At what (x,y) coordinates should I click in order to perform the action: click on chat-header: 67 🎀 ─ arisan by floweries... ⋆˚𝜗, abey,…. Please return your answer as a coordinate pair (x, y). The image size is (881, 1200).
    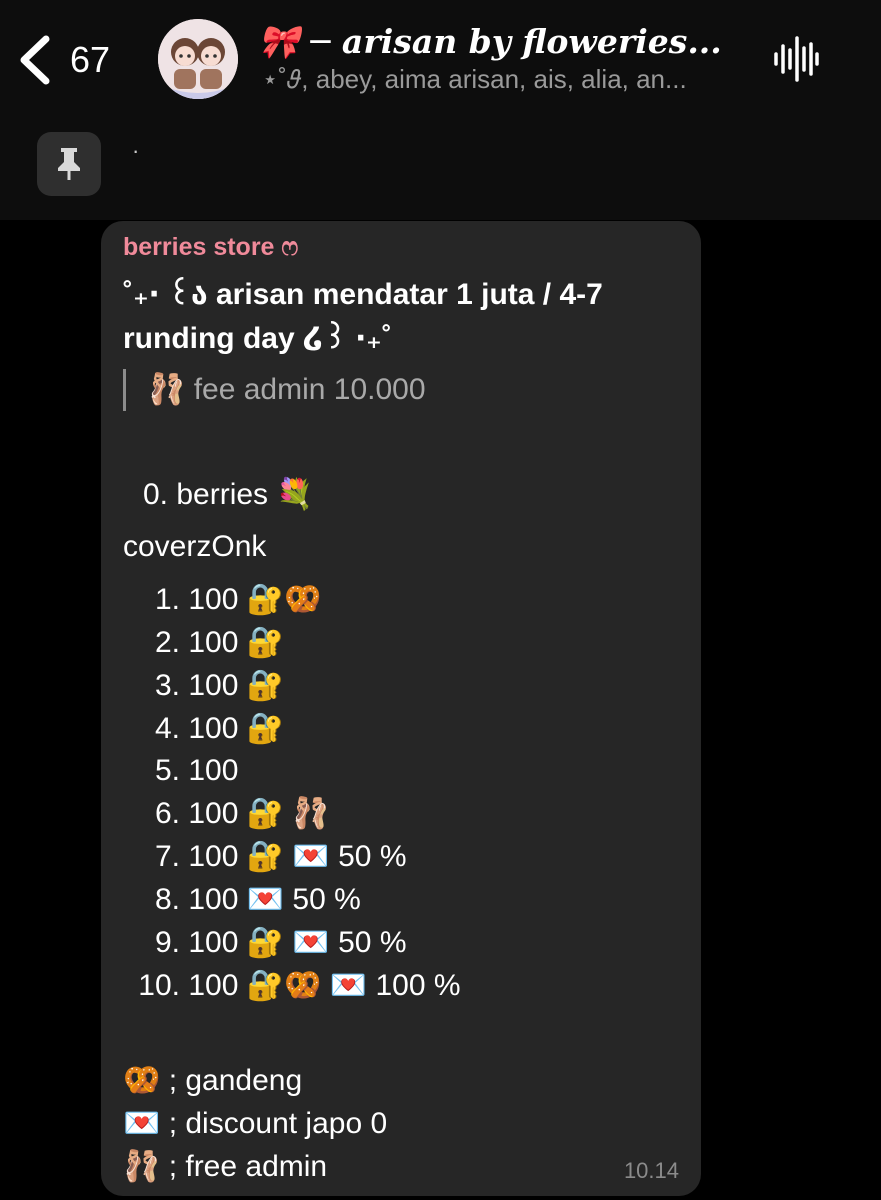
    Looking at the image, I should click on (440, 60).